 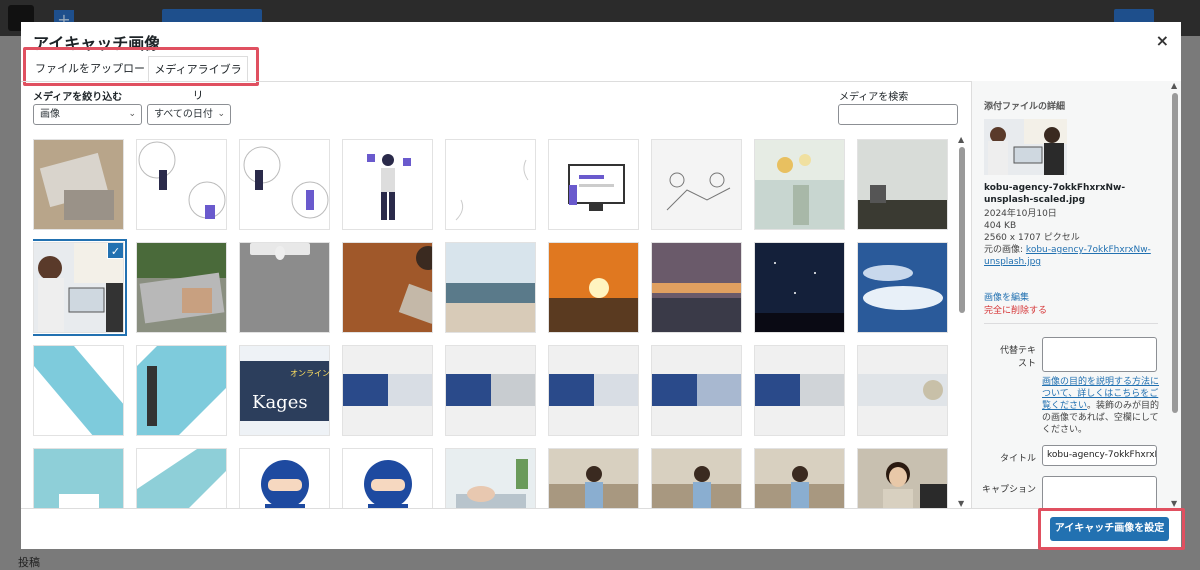 What do you see at coordinates (29, 562) in the screenshot?
I see `editor-post-label: 投稿` at bounding box center [29, 562].